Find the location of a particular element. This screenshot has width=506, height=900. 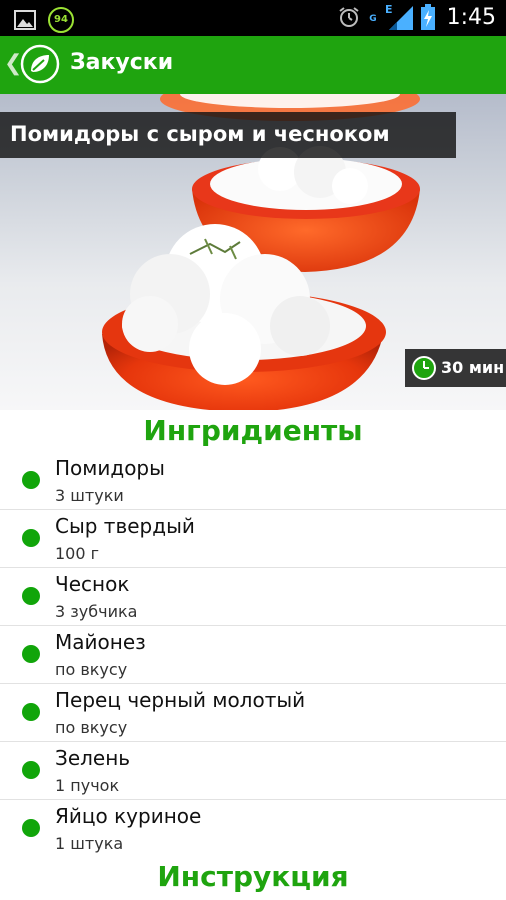

list-item: Майонез по вкусу is located at coordinates (253, 655).